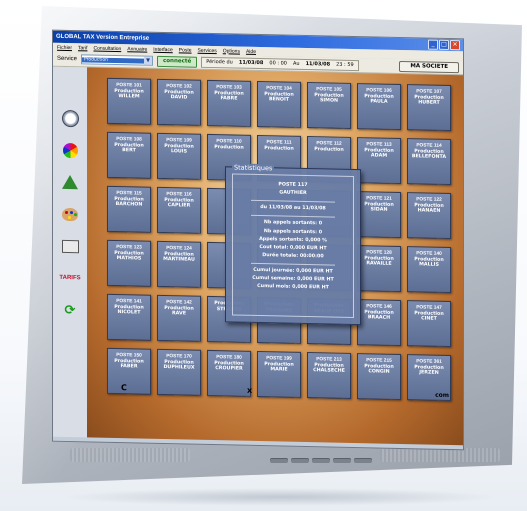  What do you see at coordinates (279, 374) in the screenshot?
I see `station-card: POSTE 199 Production MARIE` at bounding box center [279, 374].